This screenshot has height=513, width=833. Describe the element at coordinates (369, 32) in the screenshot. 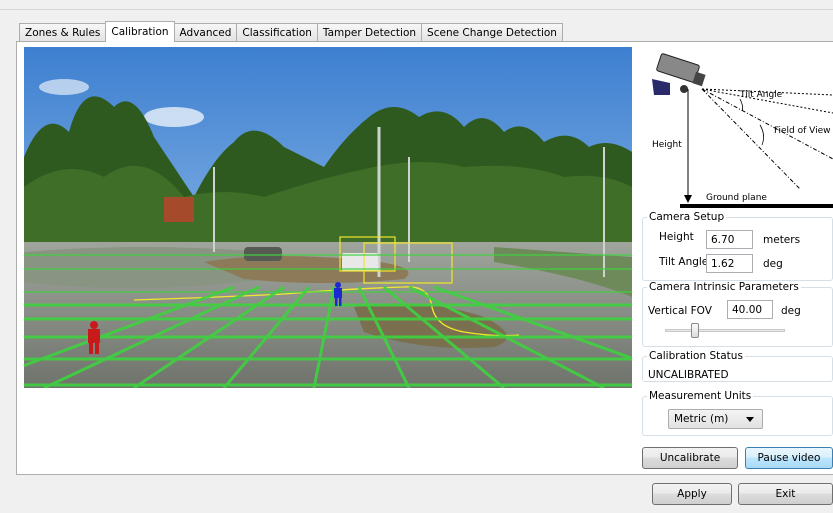

I see `tab-tamper-detection: Tamper Detection` at that location.